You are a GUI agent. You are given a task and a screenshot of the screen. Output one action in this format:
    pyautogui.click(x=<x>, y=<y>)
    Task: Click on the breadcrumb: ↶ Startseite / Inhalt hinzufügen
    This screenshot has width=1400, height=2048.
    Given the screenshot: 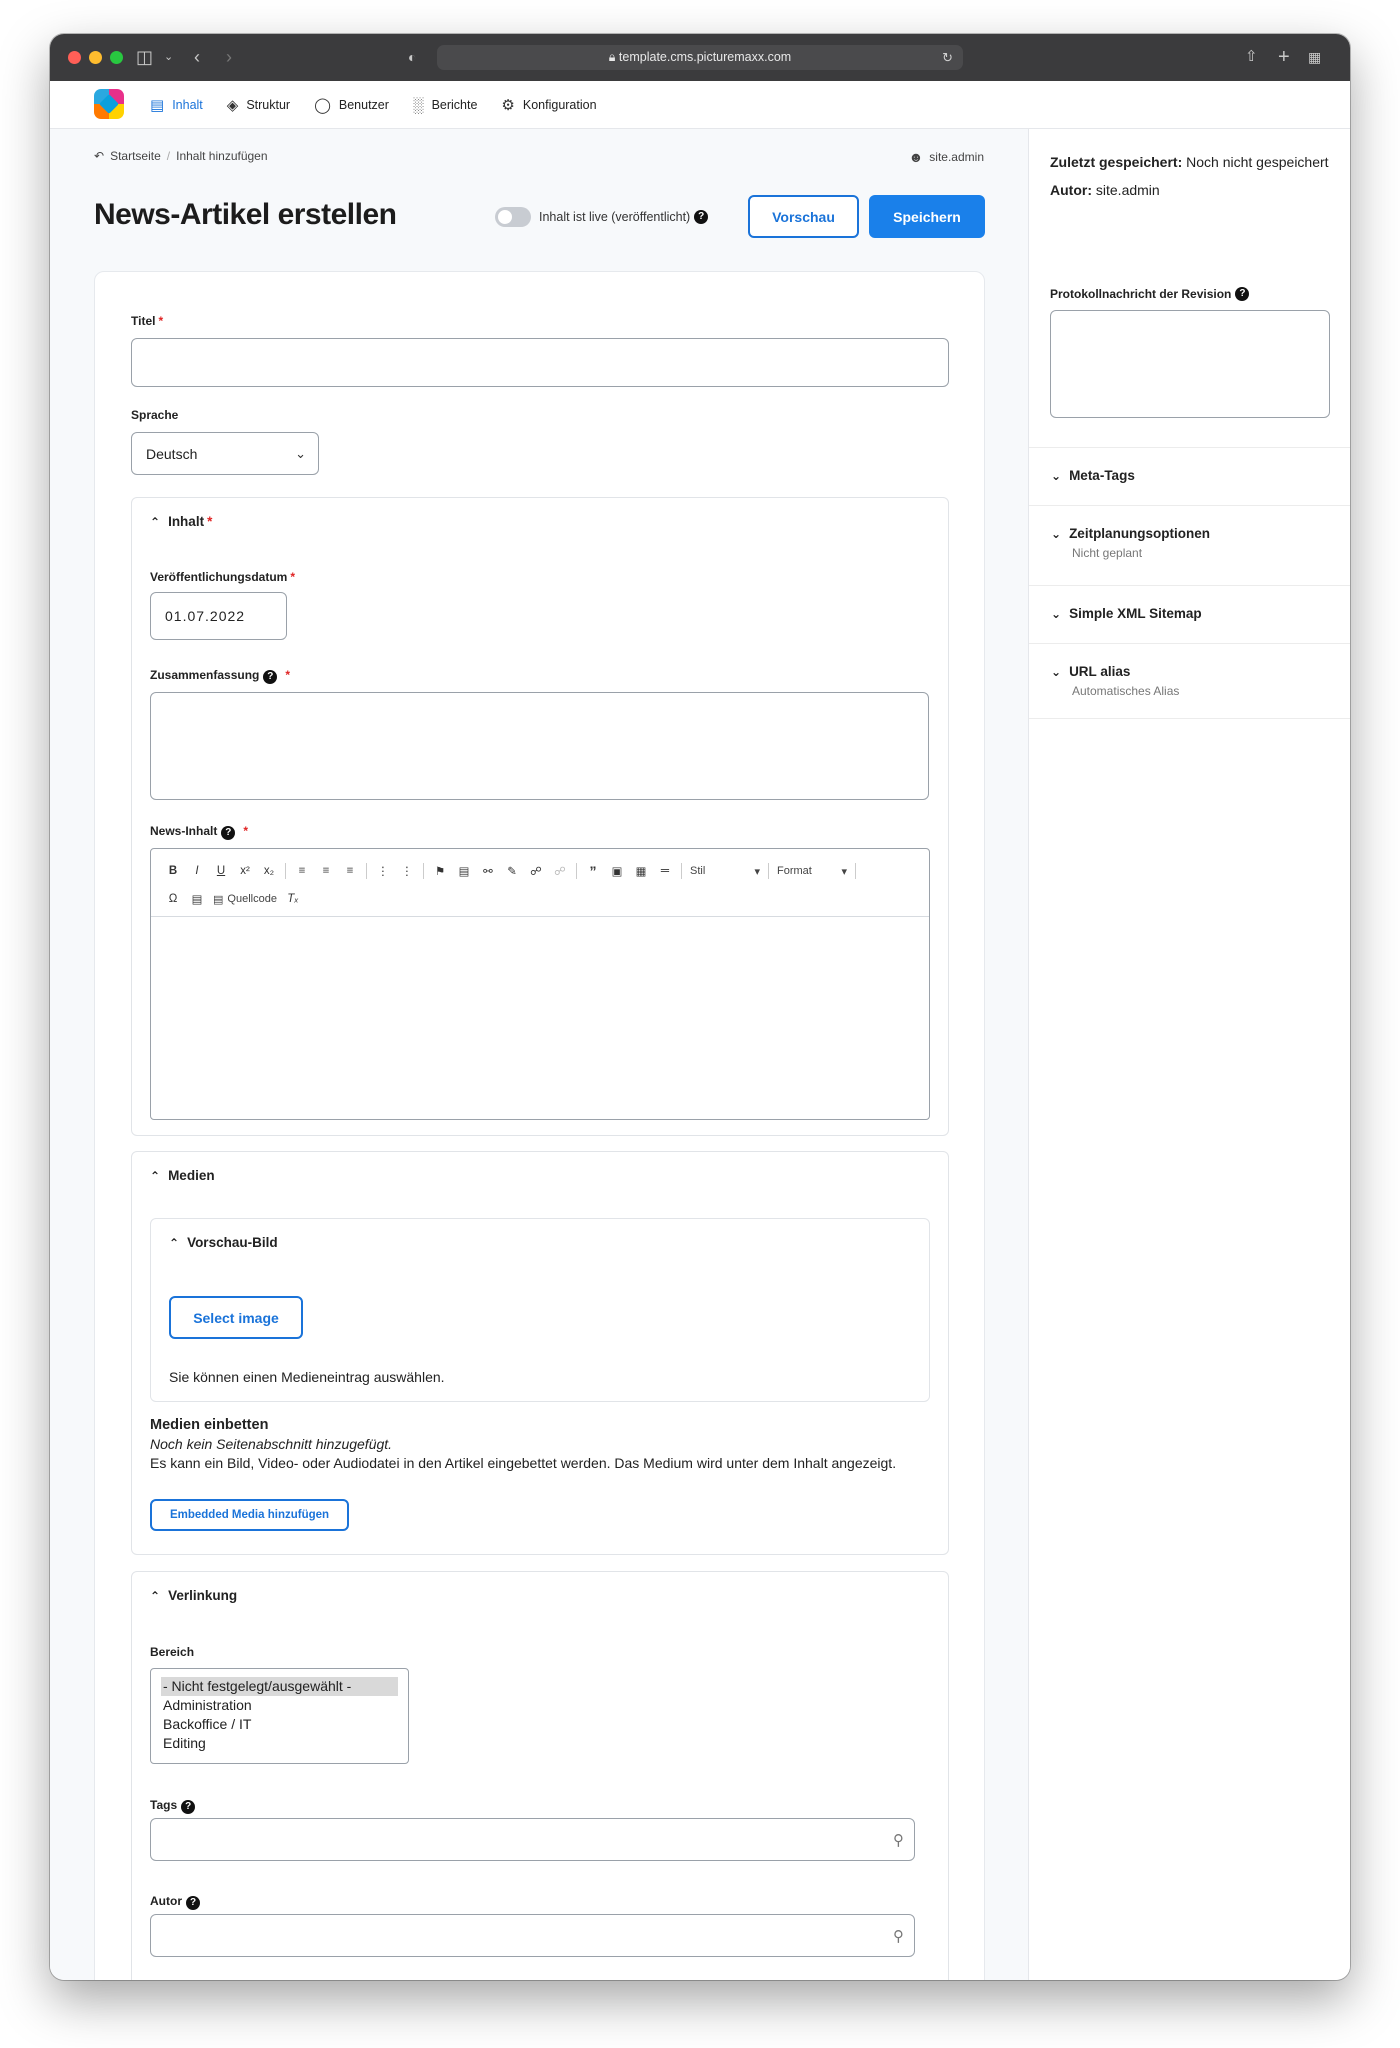 What is the action you would take?
    pyautogui.click(x=181, y=156)
    